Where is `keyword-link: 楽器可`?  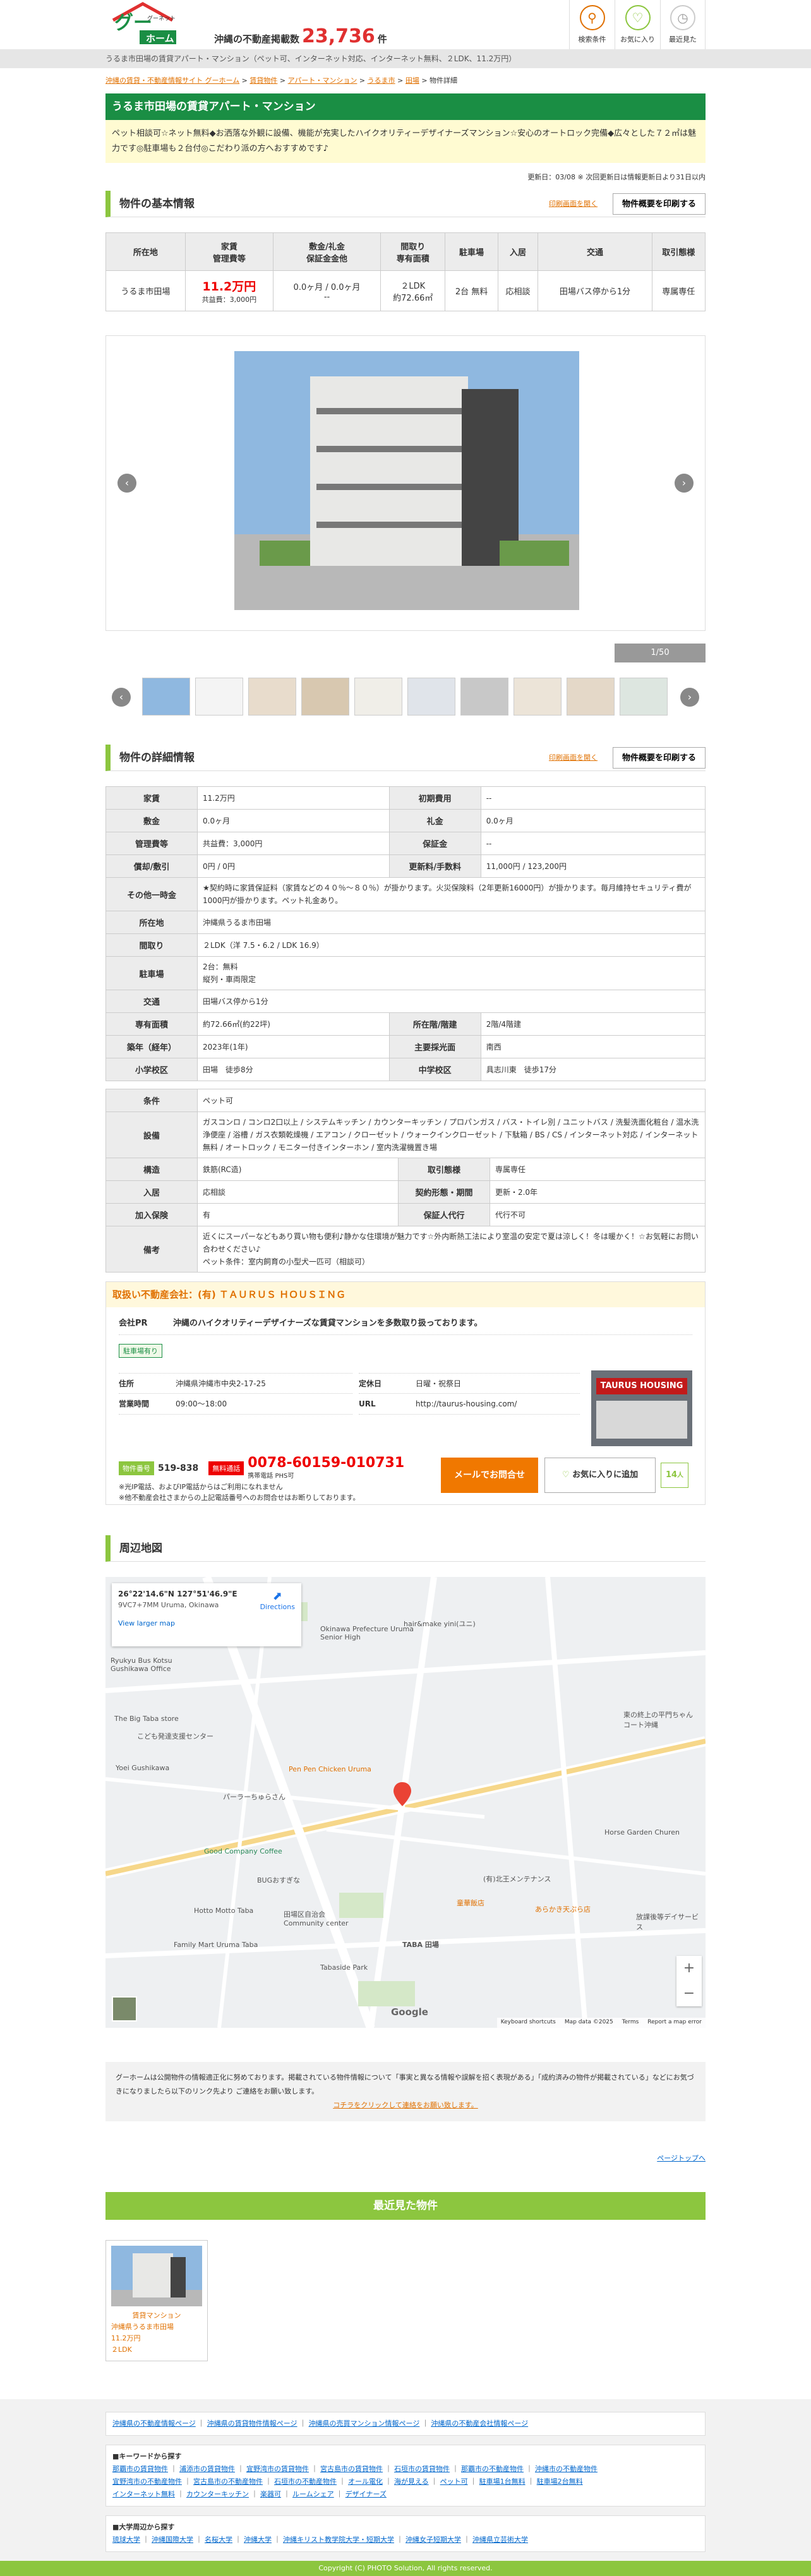
keyword-link: 楽器可 is located at coordinates (270, 2494).